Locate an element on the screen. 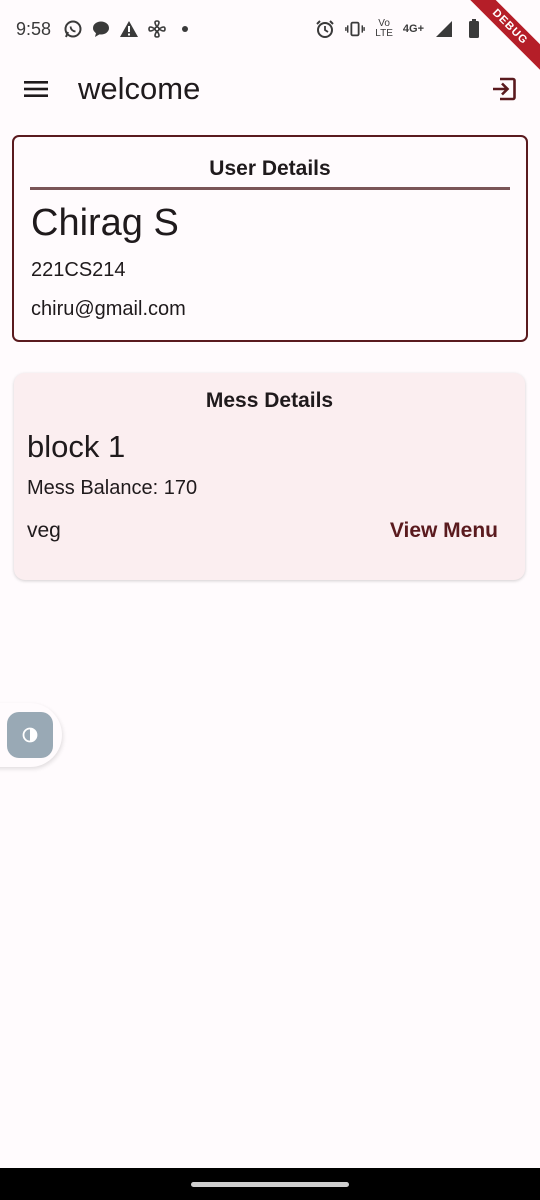  theme-toggle-container is located at coordinates (31, 735).